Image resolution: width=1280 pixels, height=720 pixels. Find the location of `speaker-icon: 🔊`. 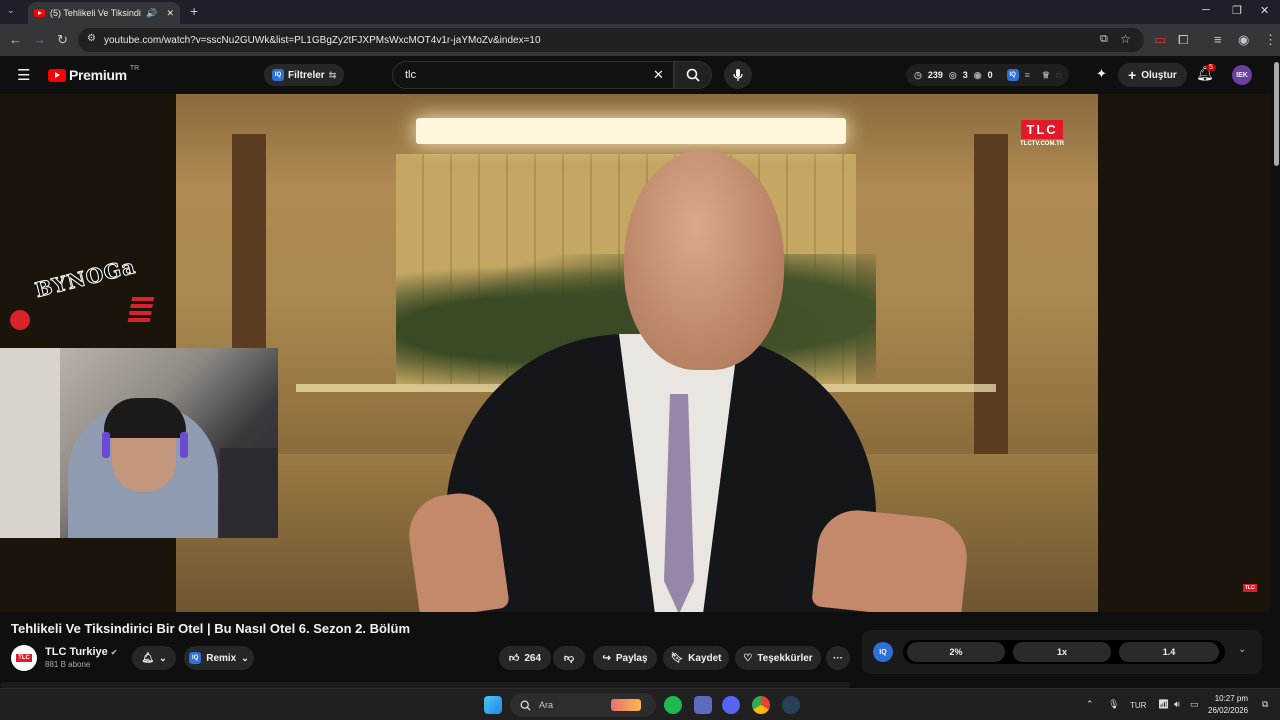

speaker-icon: 🔊 is located at coordinates (151, 13).